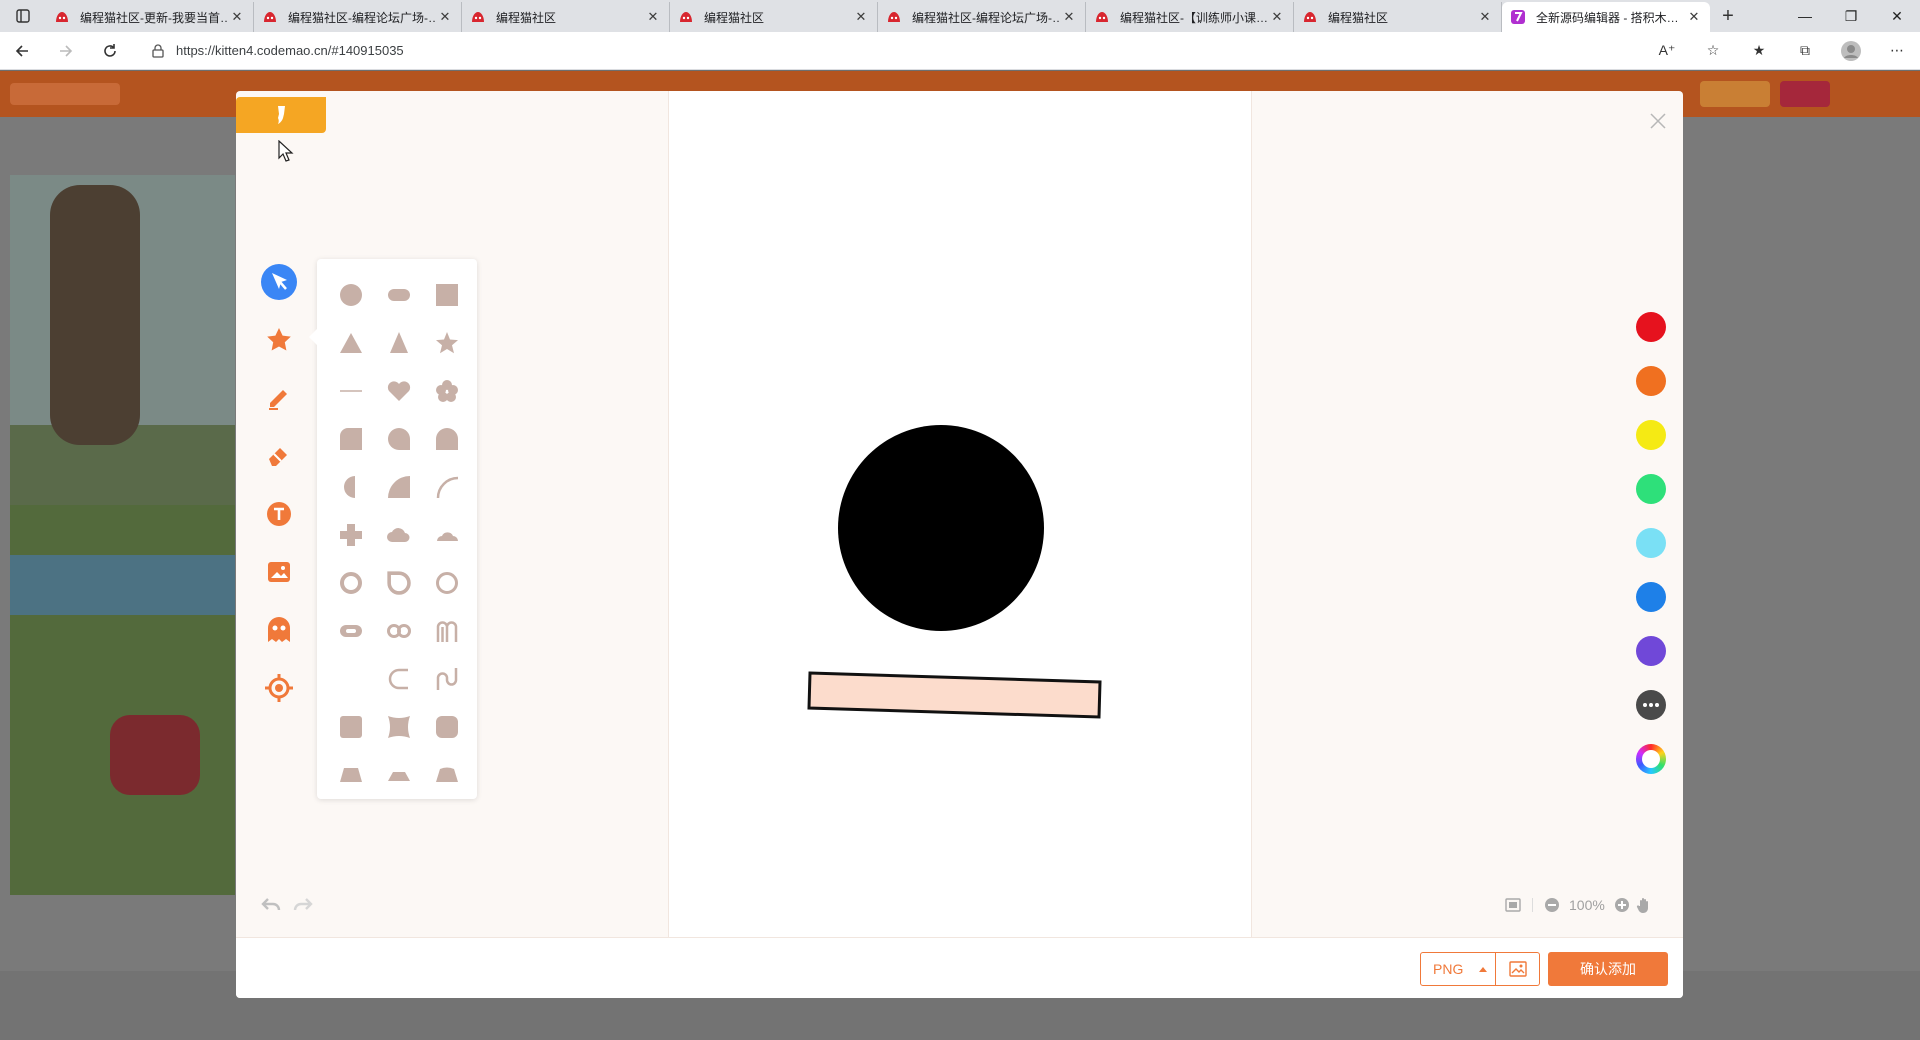 This screenshot has width=1920, height=1040. Describe the element at coordinates (281, 115) in the screenshot. I see `editor-tag` at that location.